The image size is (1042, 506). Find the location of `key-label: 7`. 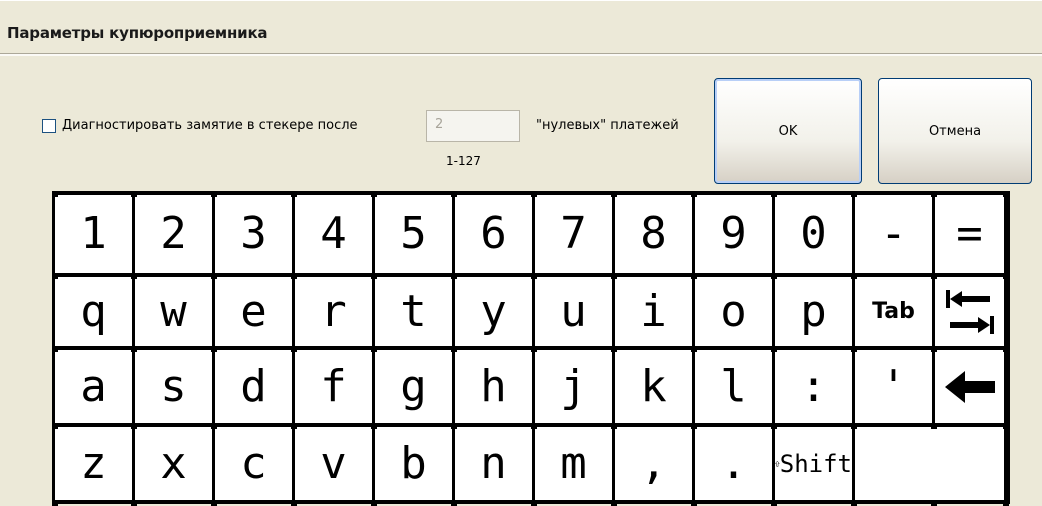

key-label: 7 is located at coordinates (573, 233).